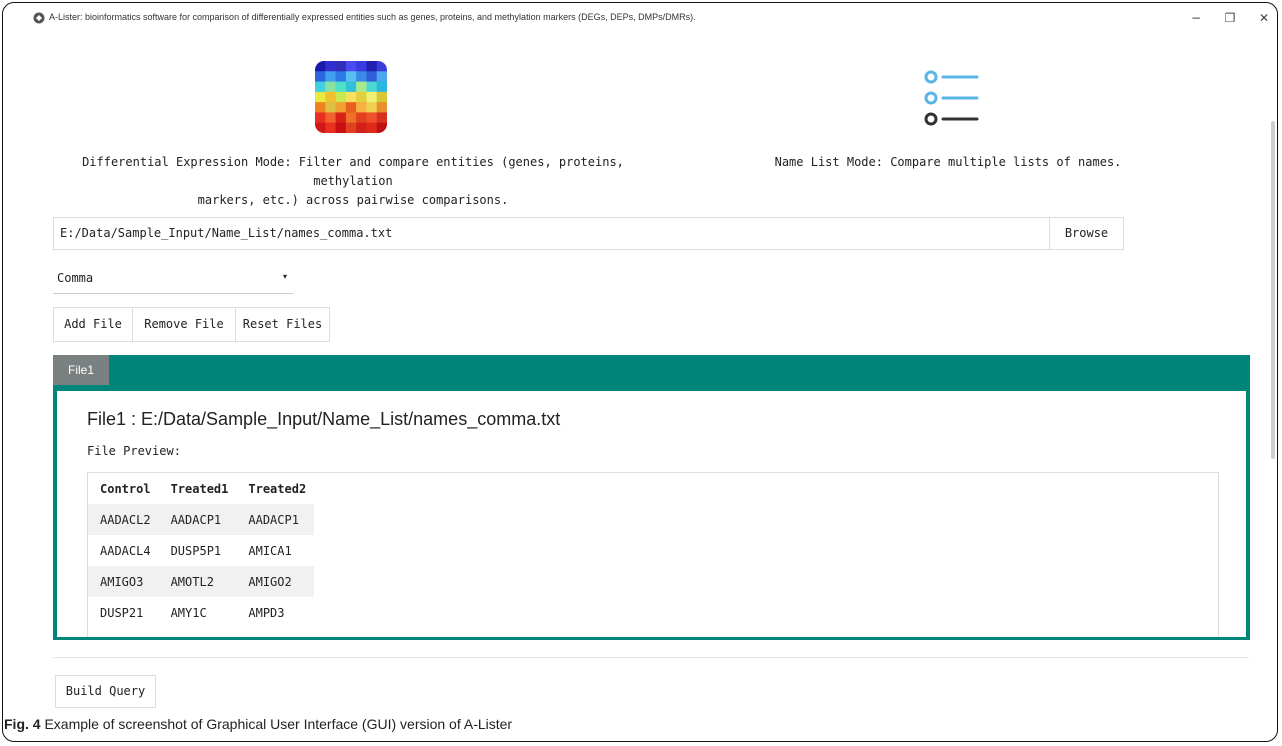 Image resolution: width=1282 pixels, height=746 pixels. What do you see at coordinates (125, 550) in the screenshot?
I see `table-cell: AADACL4` at bounding box center [125, 550].